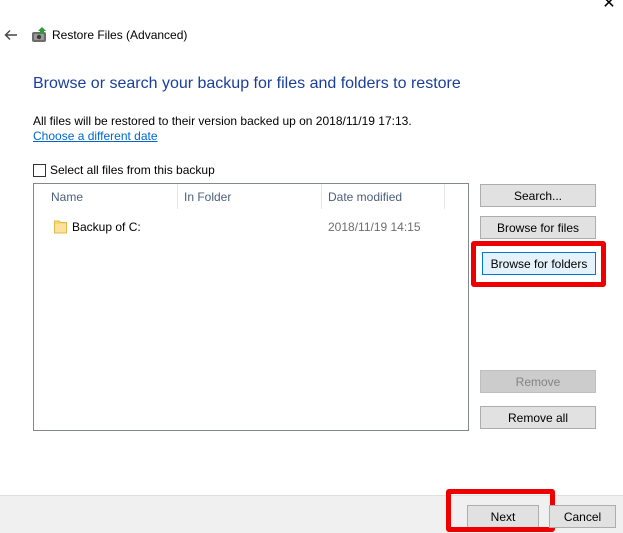 This screenshot has height=533, width=623. What do you see at coordinates (538, 227) in the screenshot?
I see `browse-for-files-button: Browse for files` at bounding box center [538, 227].